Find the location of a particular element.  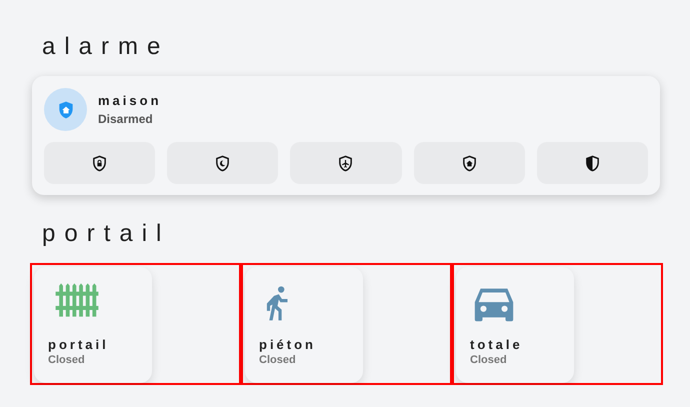

alarm-name: maison is located at coordinates (130, 100).